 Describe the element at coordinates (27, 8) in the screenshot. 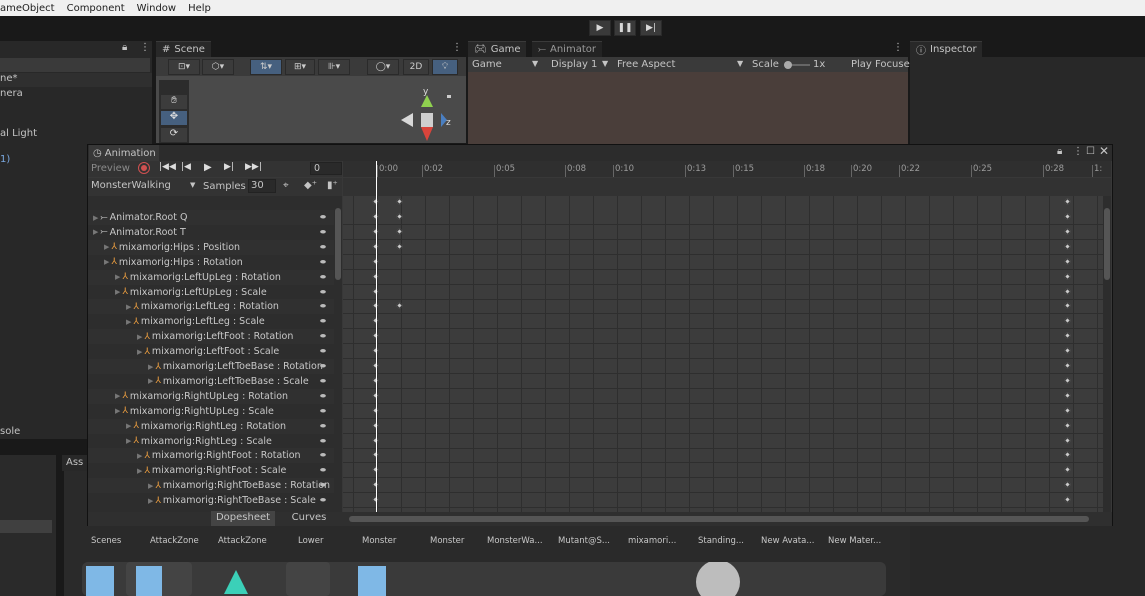

I see `menu-gameobject: ameObject` at that location.